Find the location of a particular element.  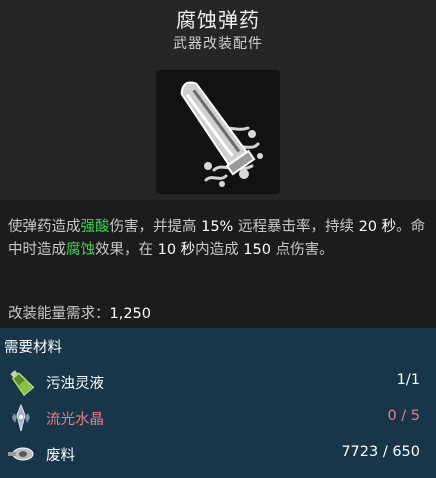

desc-number: 10 秒 is located at coordinates (176, 250).